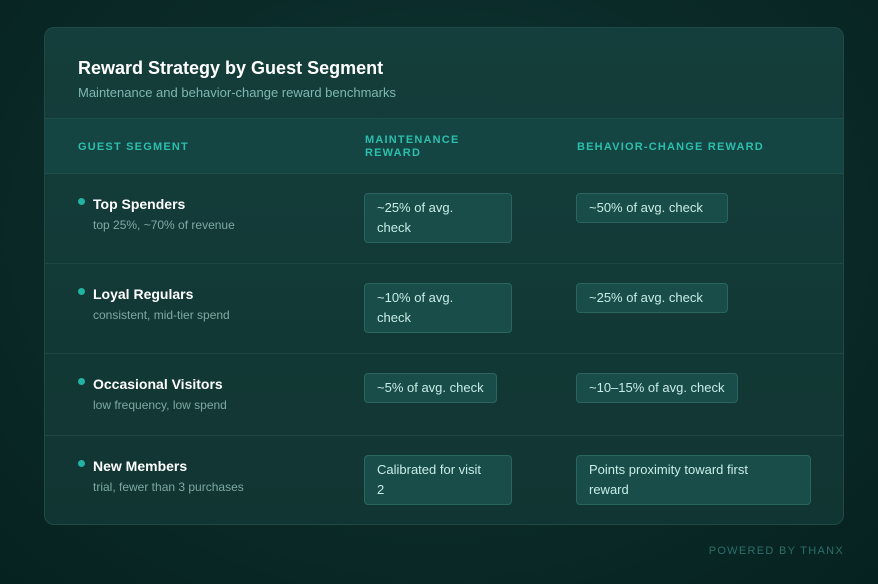 This screenshot has width=878, height=584. Describe the element at coordinates (646, 297) in the screenshot. I see `behavior-reward-line1: ~25% of avg. check` at that location.